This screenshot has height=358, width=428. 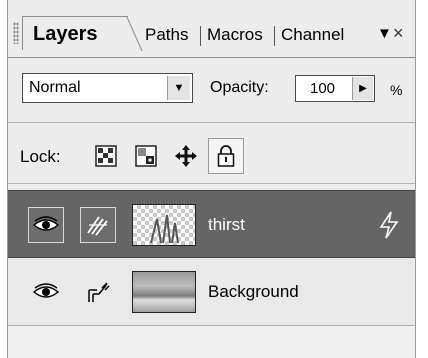 What do you see at coordinates (134, 34) in the screenshot?
I see `tab-slant-icon` at bounding box center [134, 34].